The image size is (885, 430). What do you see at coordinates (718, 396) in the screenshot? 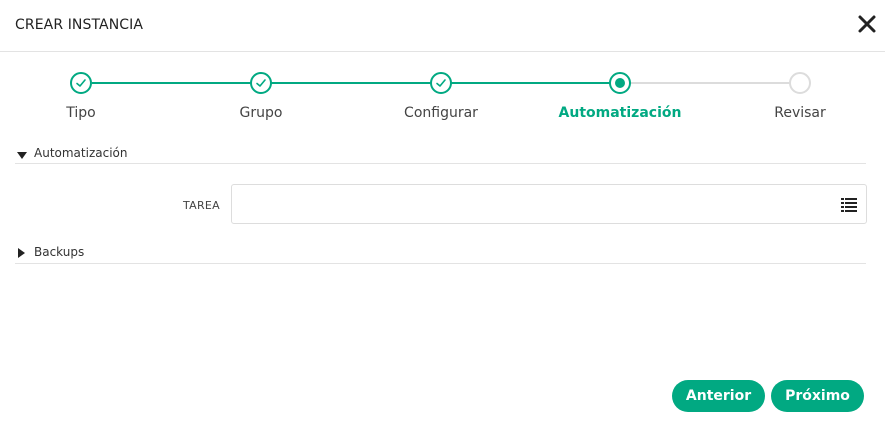
I see `previous-button: Anterior` at bounding box center [718, 396].